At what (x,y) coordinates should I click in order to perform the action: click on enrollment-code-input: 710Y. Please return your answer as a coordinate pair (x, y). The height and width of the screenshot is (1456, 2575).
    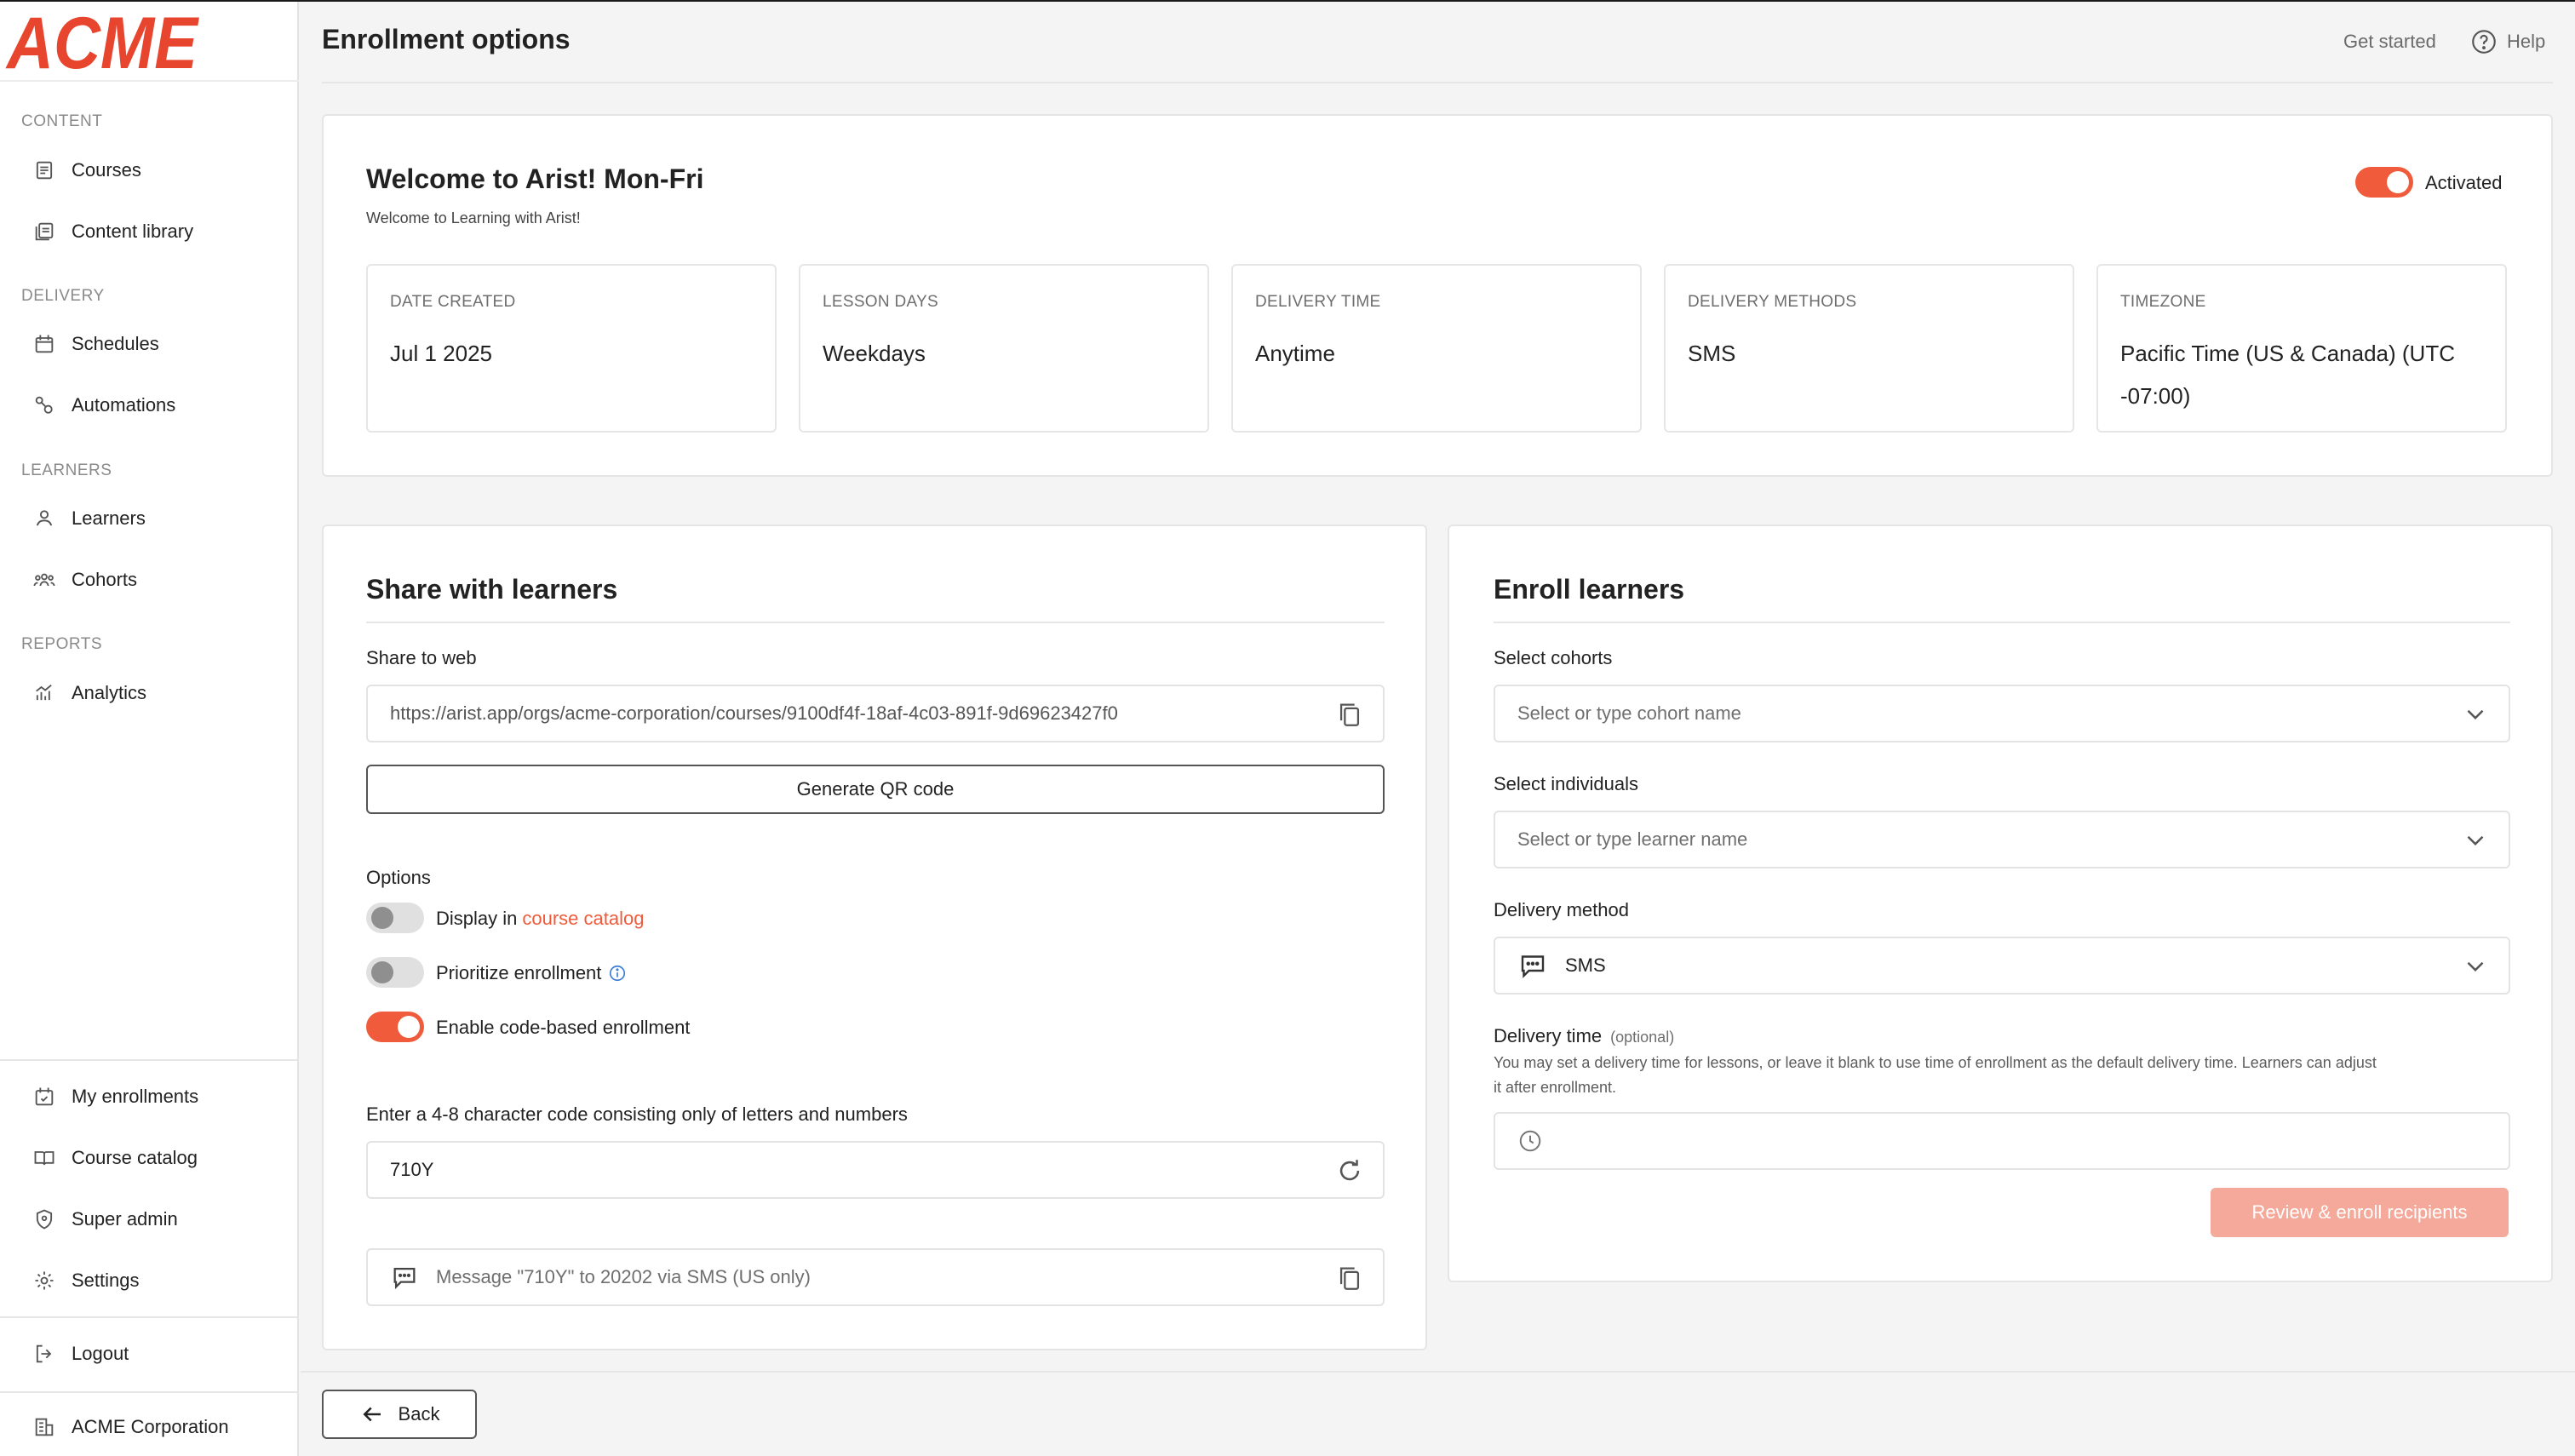
    Looking at the image, I should click on (875, 1170).